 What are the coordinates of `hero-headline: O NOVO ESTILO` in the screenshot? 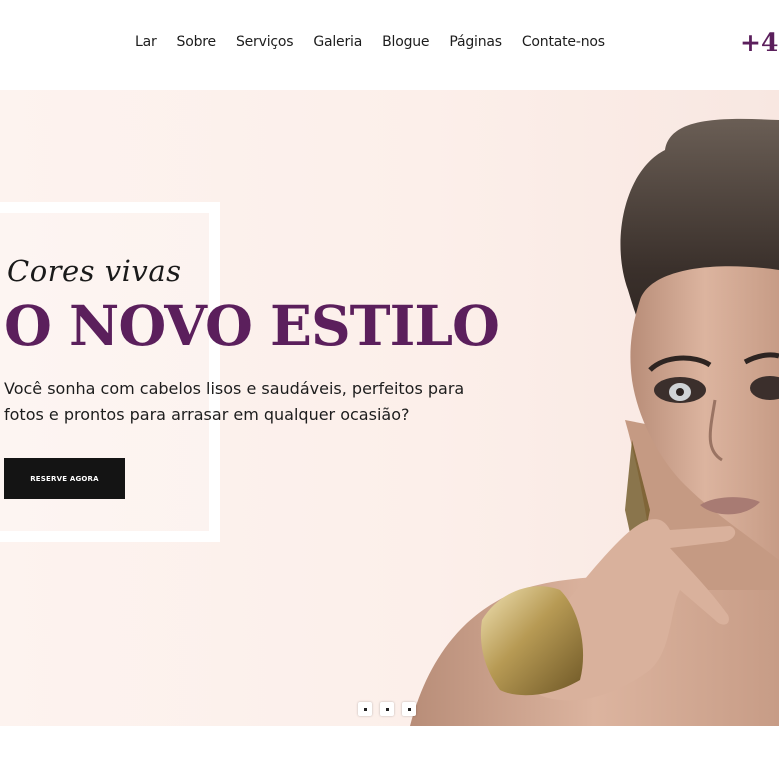 It's located at (252, 325).